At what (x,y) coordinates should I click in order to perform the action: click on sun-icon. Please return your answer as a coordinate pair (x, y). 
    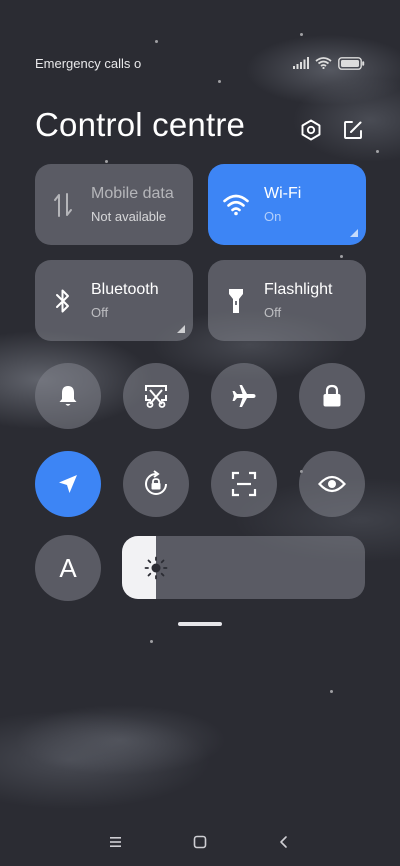
    Looking at the image, I should click on (156, 568).